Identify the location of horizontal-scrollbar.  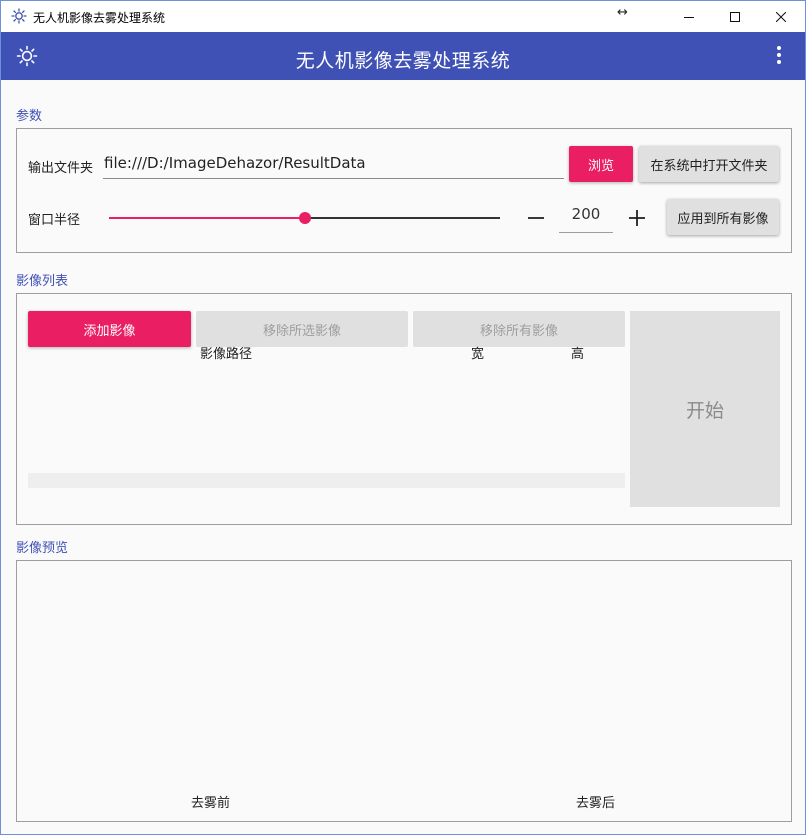
(326, 480).